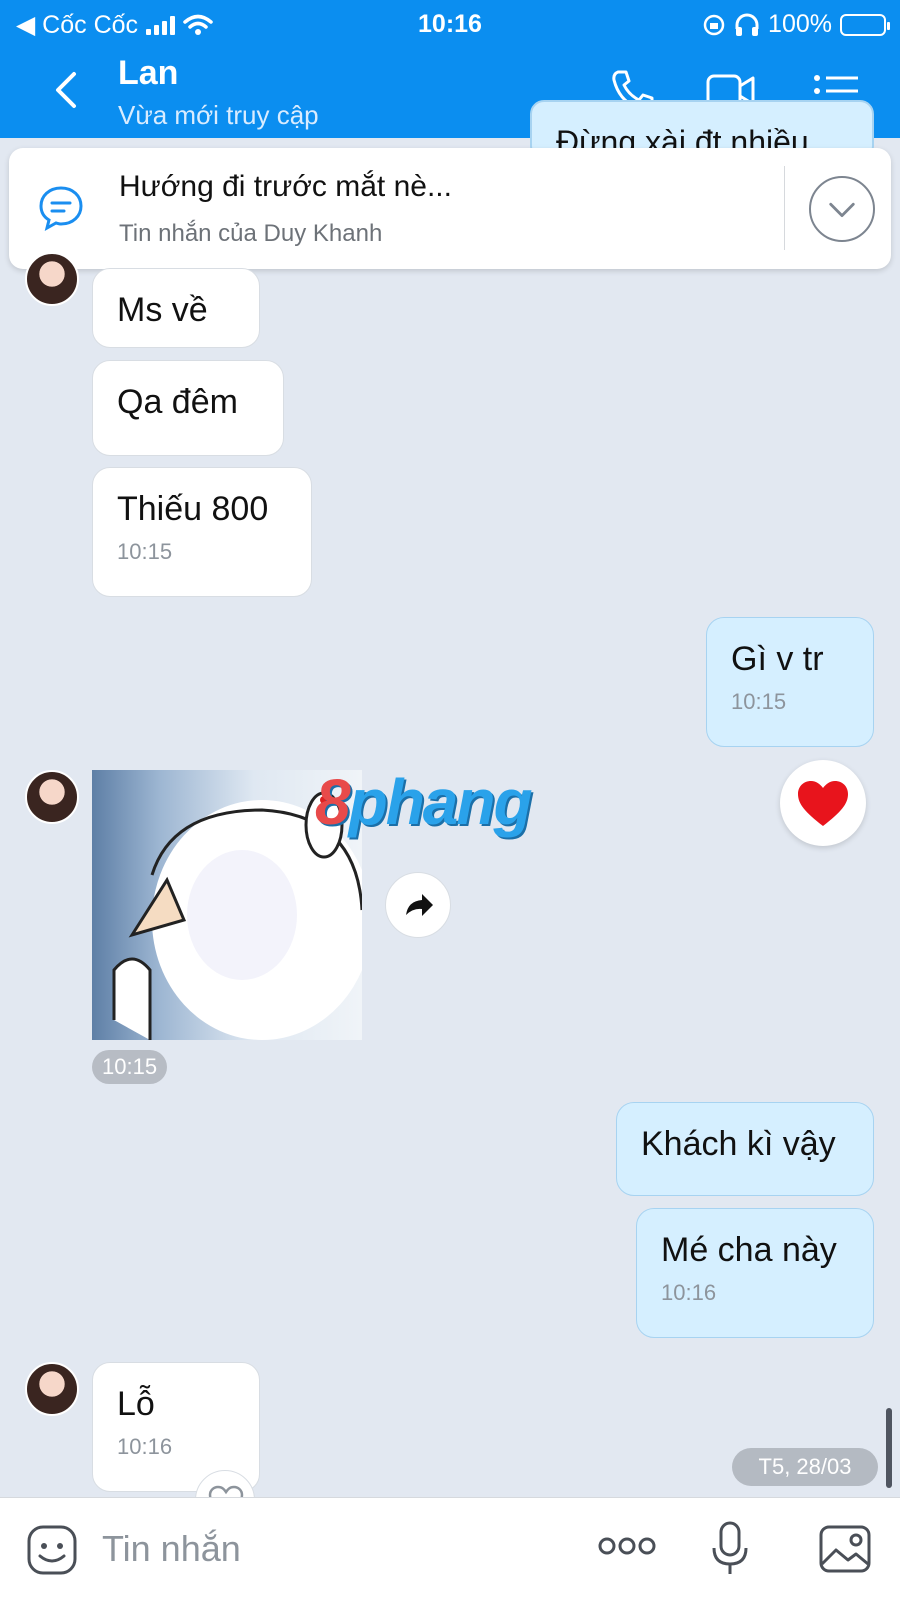 This screenshot has width=900, height=1600. What do you see at coordinates (800, 24) in the screenshot?
I see `battery-percent: 100%` at bounding box center [800, 24].